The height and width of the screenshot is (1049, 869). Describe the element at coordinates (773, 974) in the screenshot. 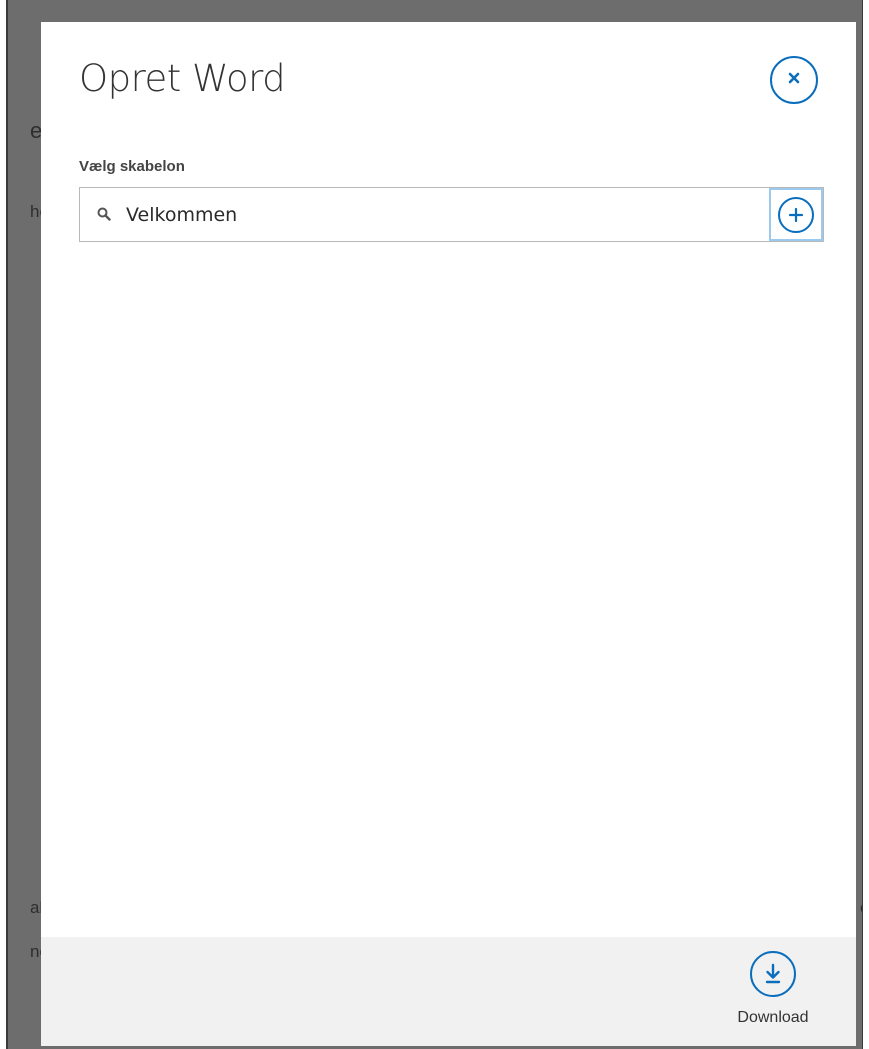

I see `download-icon` at that location.